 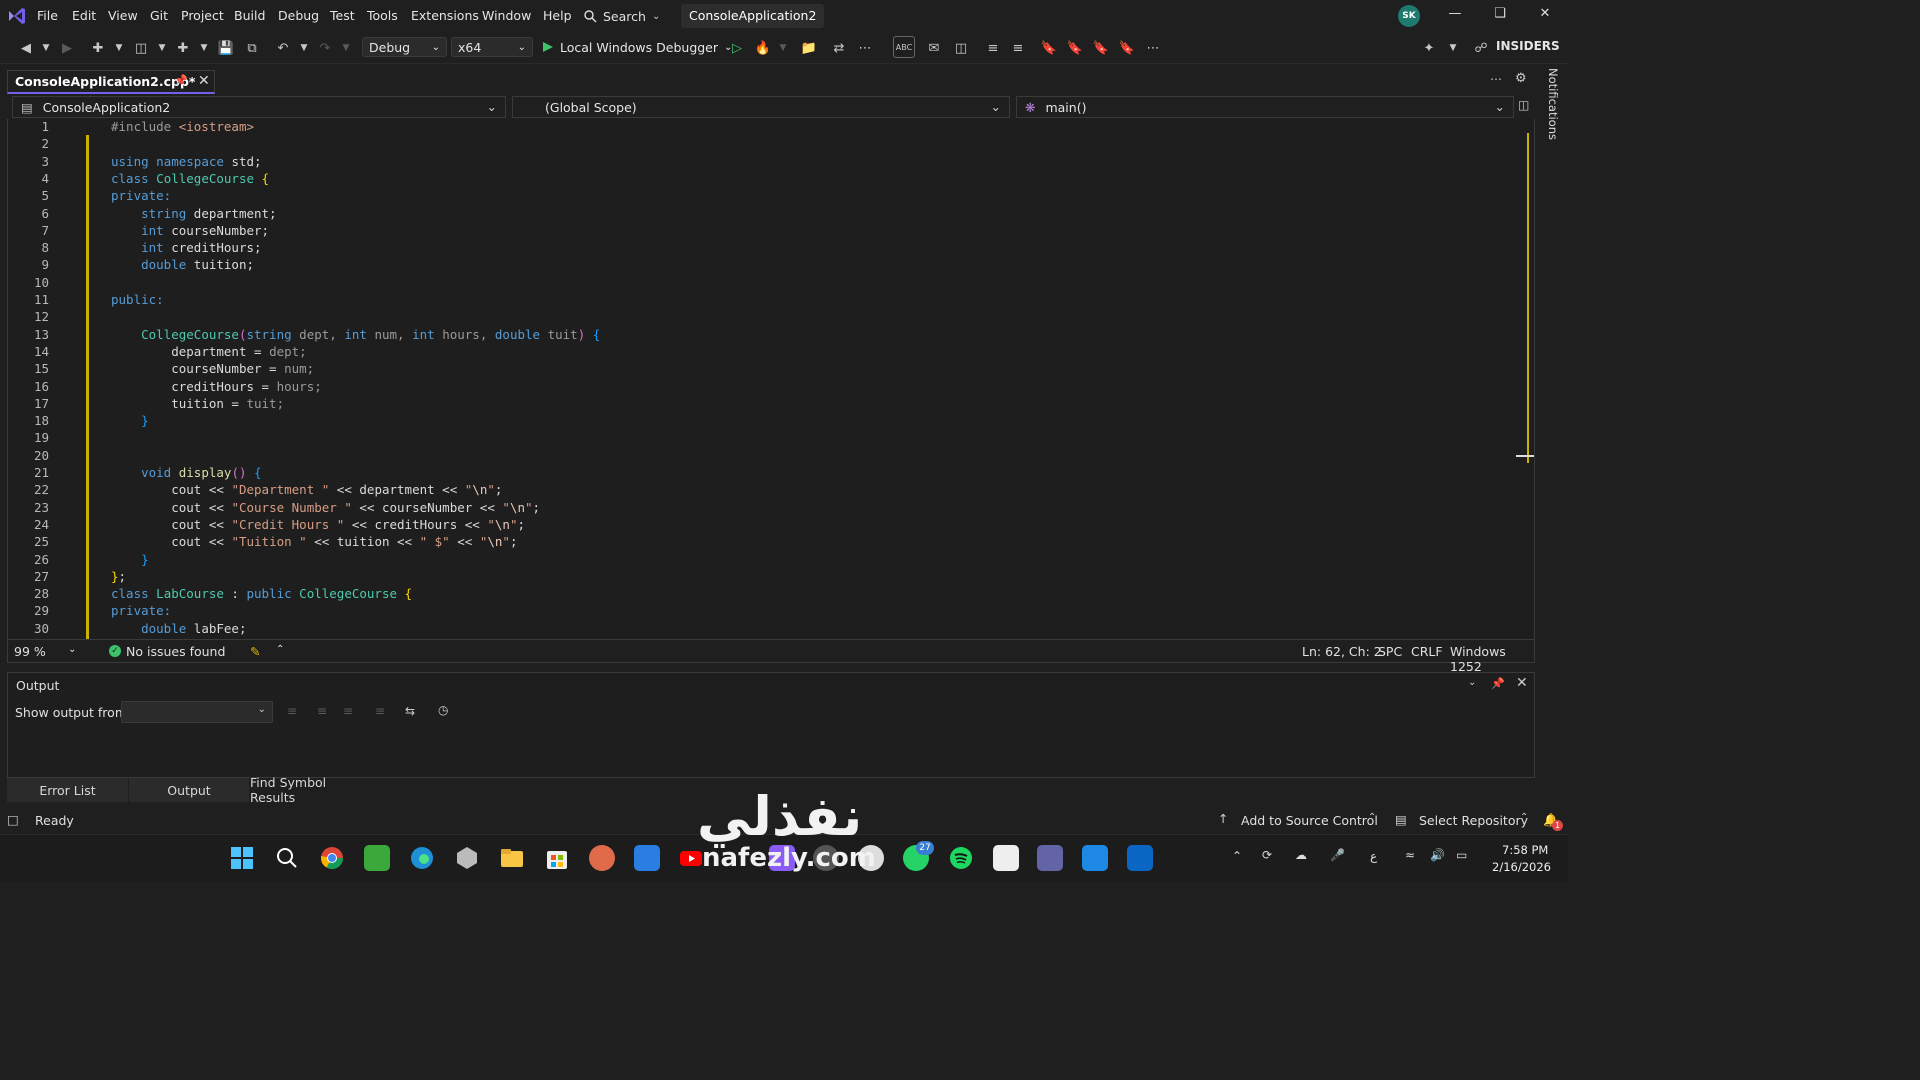 What do you see at coordinates (1522, 298) in the screenshot?
I see `editor-scrollbar` at bounding box center [1522, 298].